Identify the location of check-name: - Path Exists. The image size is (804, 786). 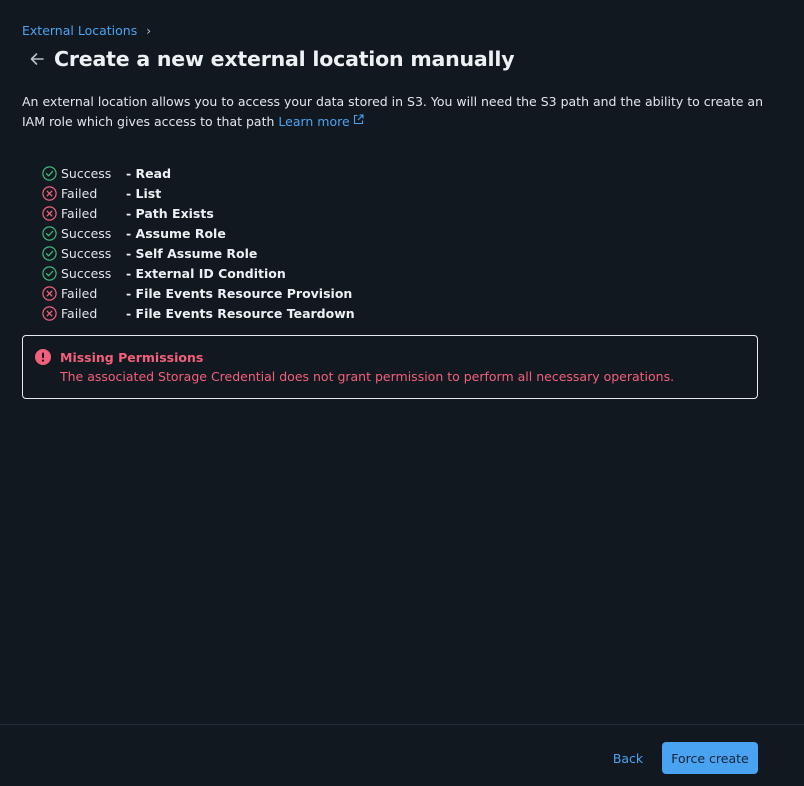
(170, 213).